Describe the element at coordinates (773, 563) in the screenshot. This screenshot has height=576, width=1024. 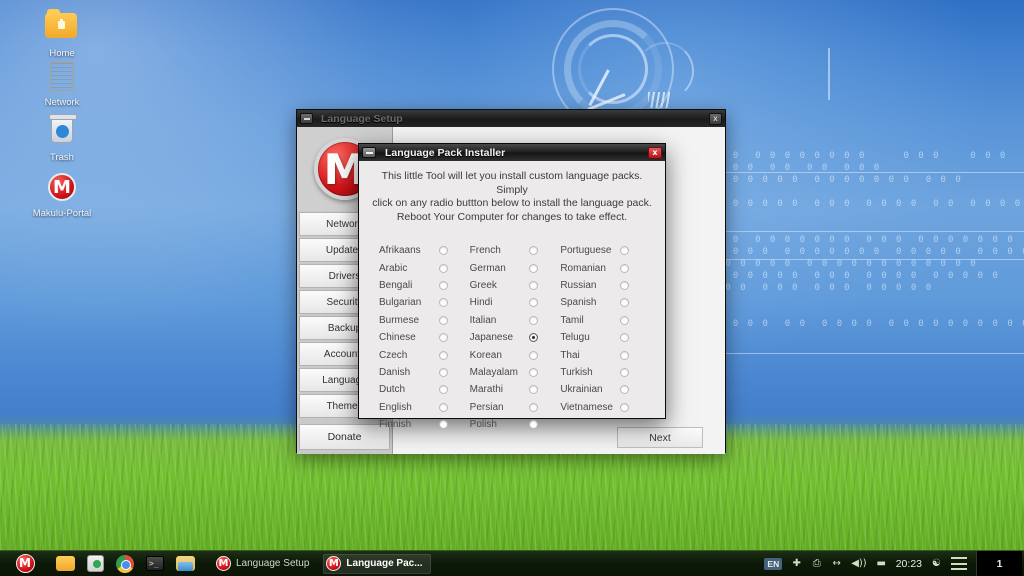
I see `keyboard-layout-indicator: EN` at that location.